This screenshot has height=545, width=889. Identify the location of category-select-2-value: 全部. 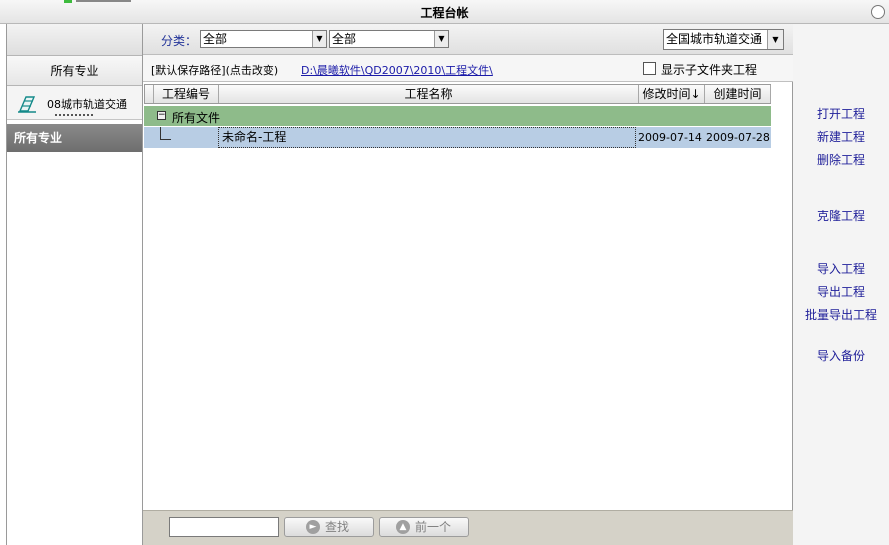
(344, 39).